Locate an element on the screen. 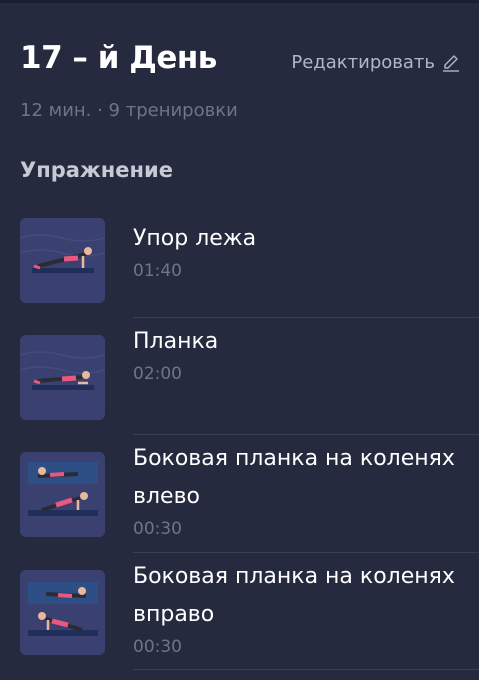 The image size is (479, 680). top-divider is located at coordinates (239, 1).